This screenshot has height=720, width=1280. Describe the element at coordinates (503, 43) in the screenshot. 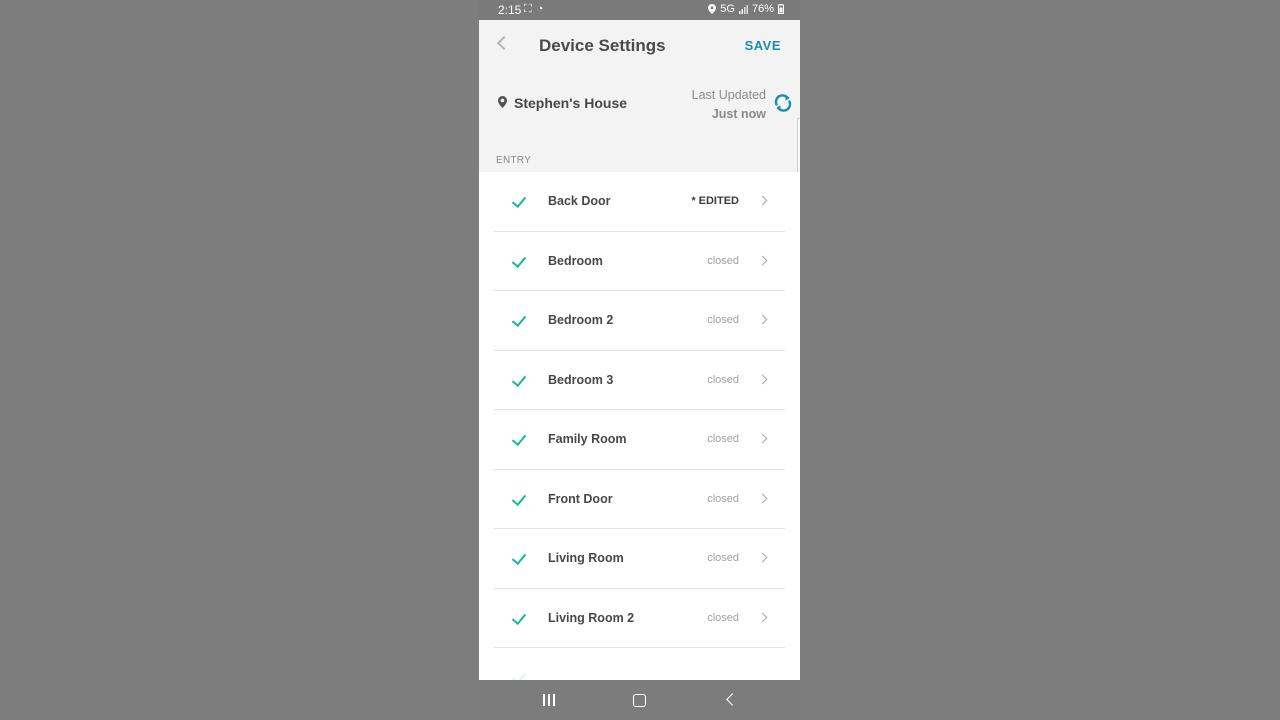

I see `back-button` at that location.